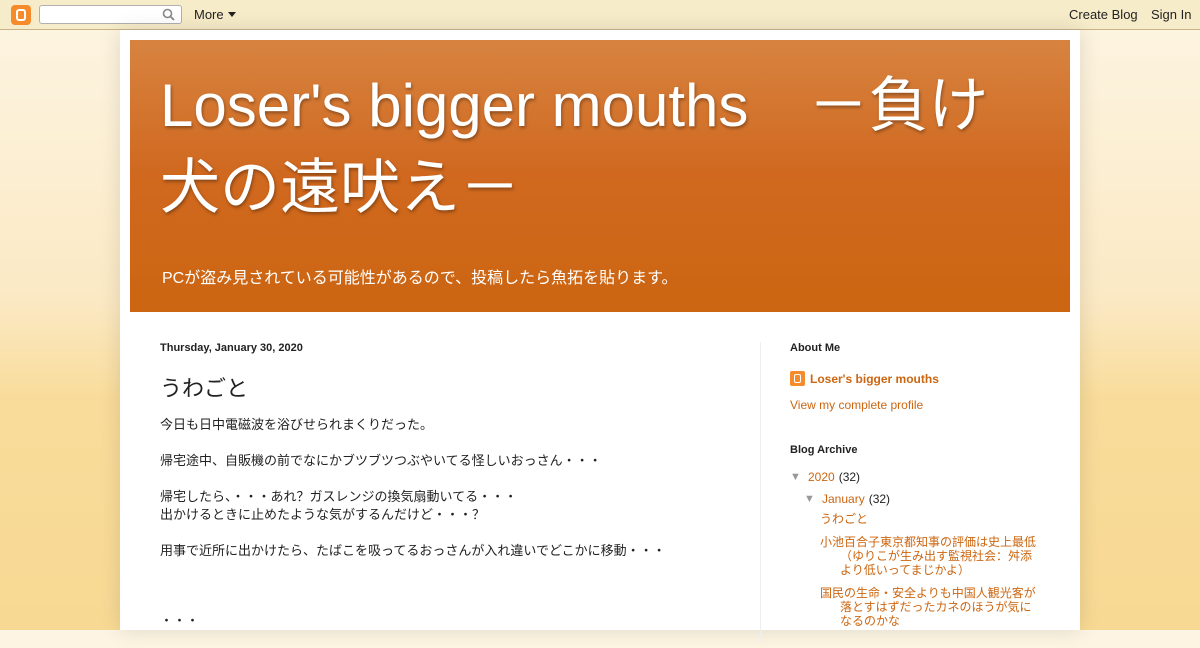 This screenshot has width=1200, height=648. What do you see at coordinates (797, 378) in the screenshot?
I see `blogger-profile-icon` at bounding box center [797, 378].